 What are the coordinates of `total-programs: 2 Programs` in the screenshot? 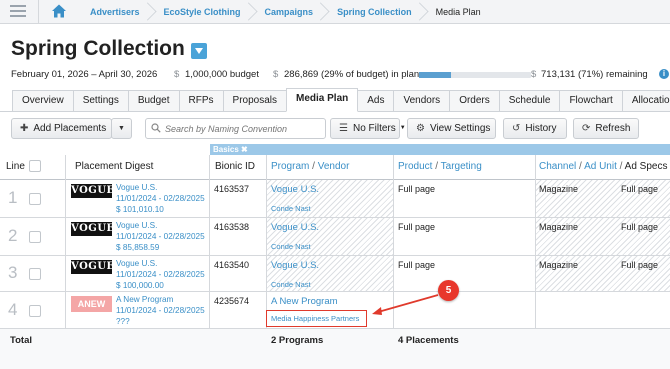 It's located at (297, 340).